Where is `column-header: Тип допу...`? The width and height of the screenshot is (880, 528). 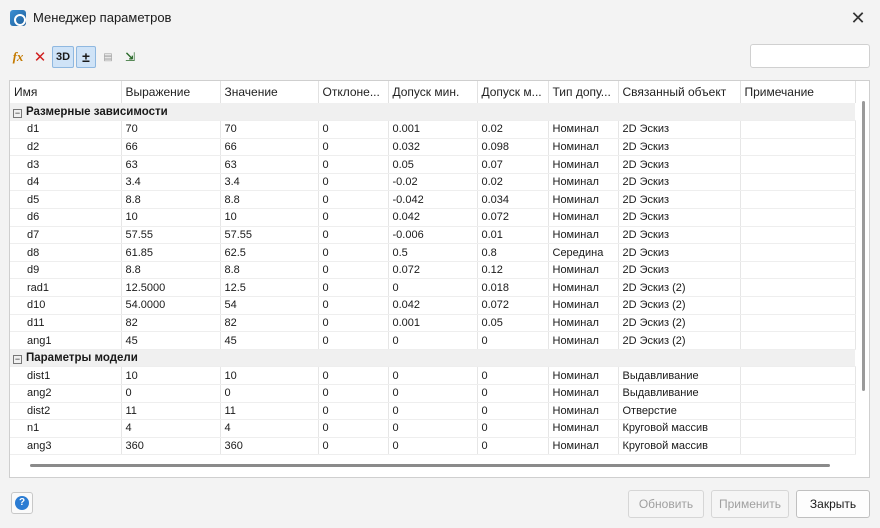
column-header: Тип допу... is located at coordinates (583, 92).